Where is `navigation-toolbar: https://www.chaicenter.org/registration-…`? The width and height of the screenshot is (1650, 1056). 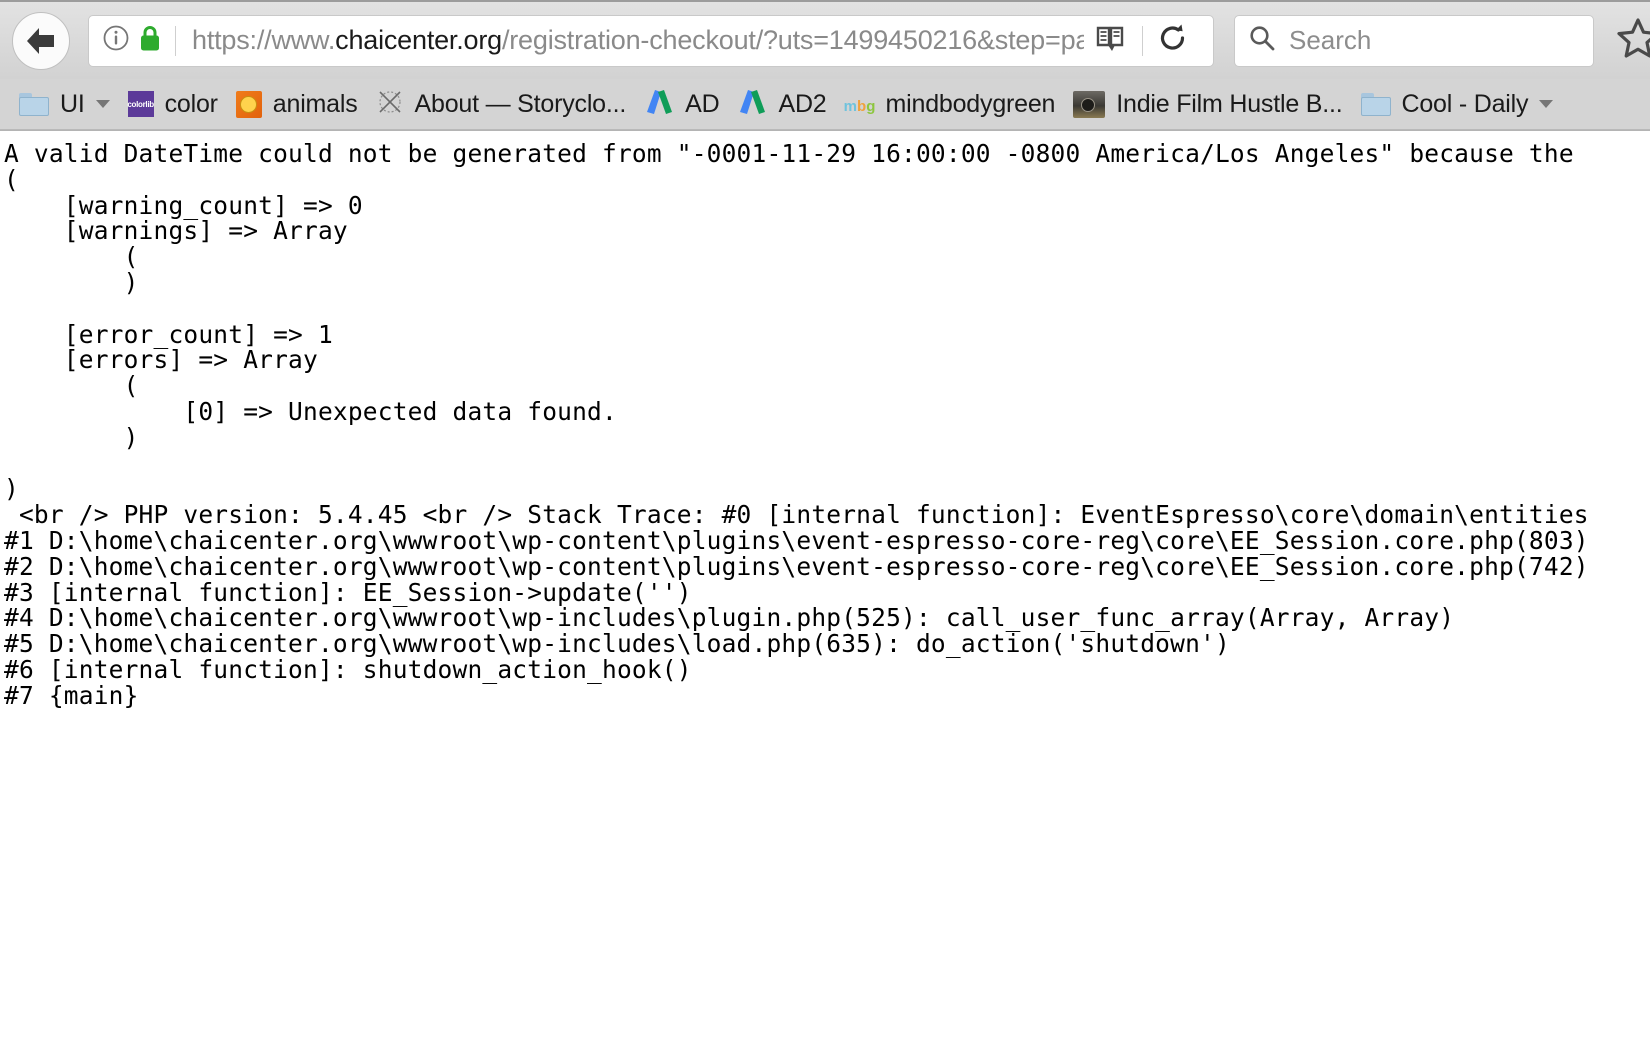
navigation-toolbar: https://www.chaicenter.org/registration-… is located at coordinates (825, 39).